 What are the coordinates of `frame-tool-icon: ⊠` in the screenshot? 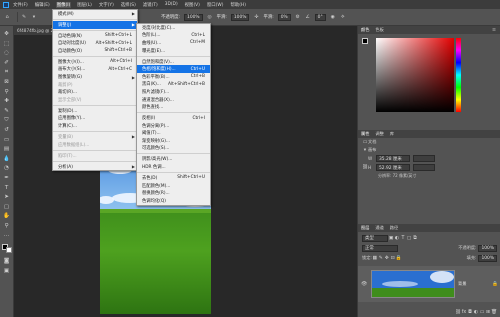 It's located at (6, 82).